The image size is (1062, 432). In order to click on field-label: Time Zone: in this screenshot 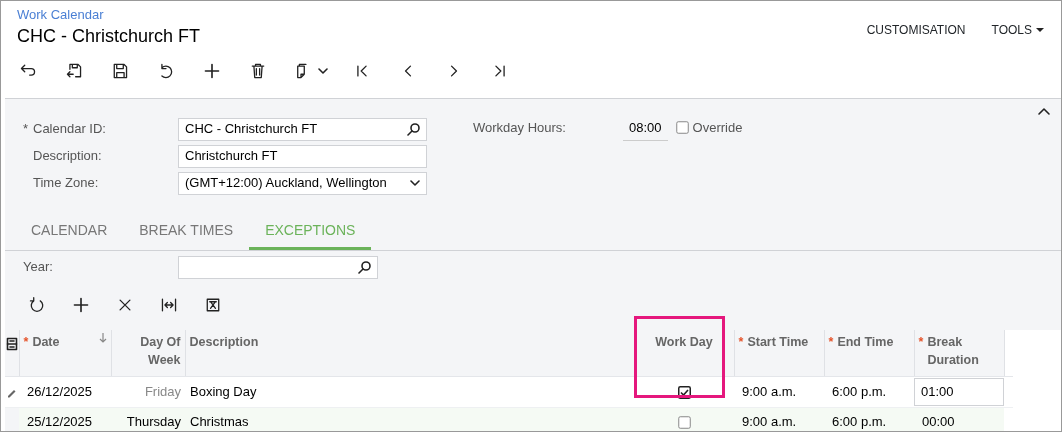, I will do `click(66, 183)`.